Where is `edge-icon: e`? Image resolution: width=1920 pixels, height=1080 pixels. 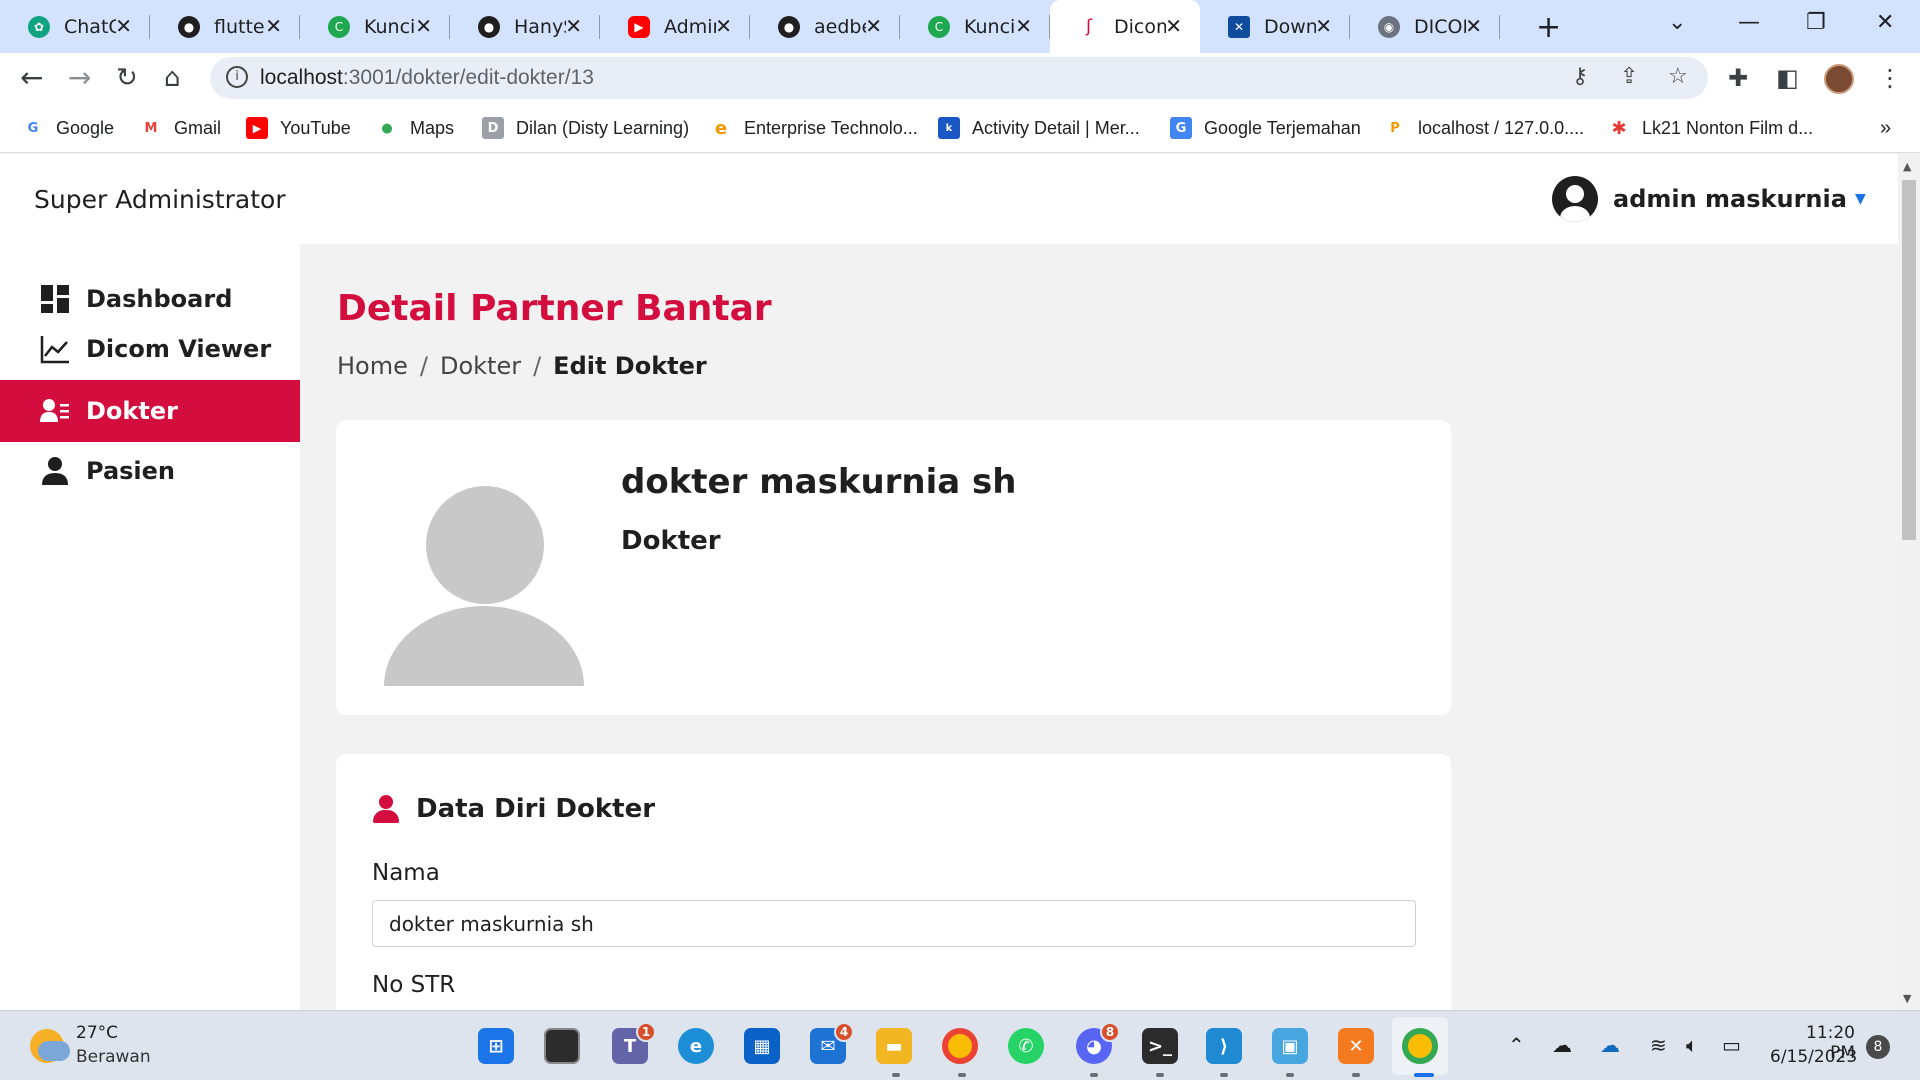
edge-icon: e is located at coordinates (696, 1046).